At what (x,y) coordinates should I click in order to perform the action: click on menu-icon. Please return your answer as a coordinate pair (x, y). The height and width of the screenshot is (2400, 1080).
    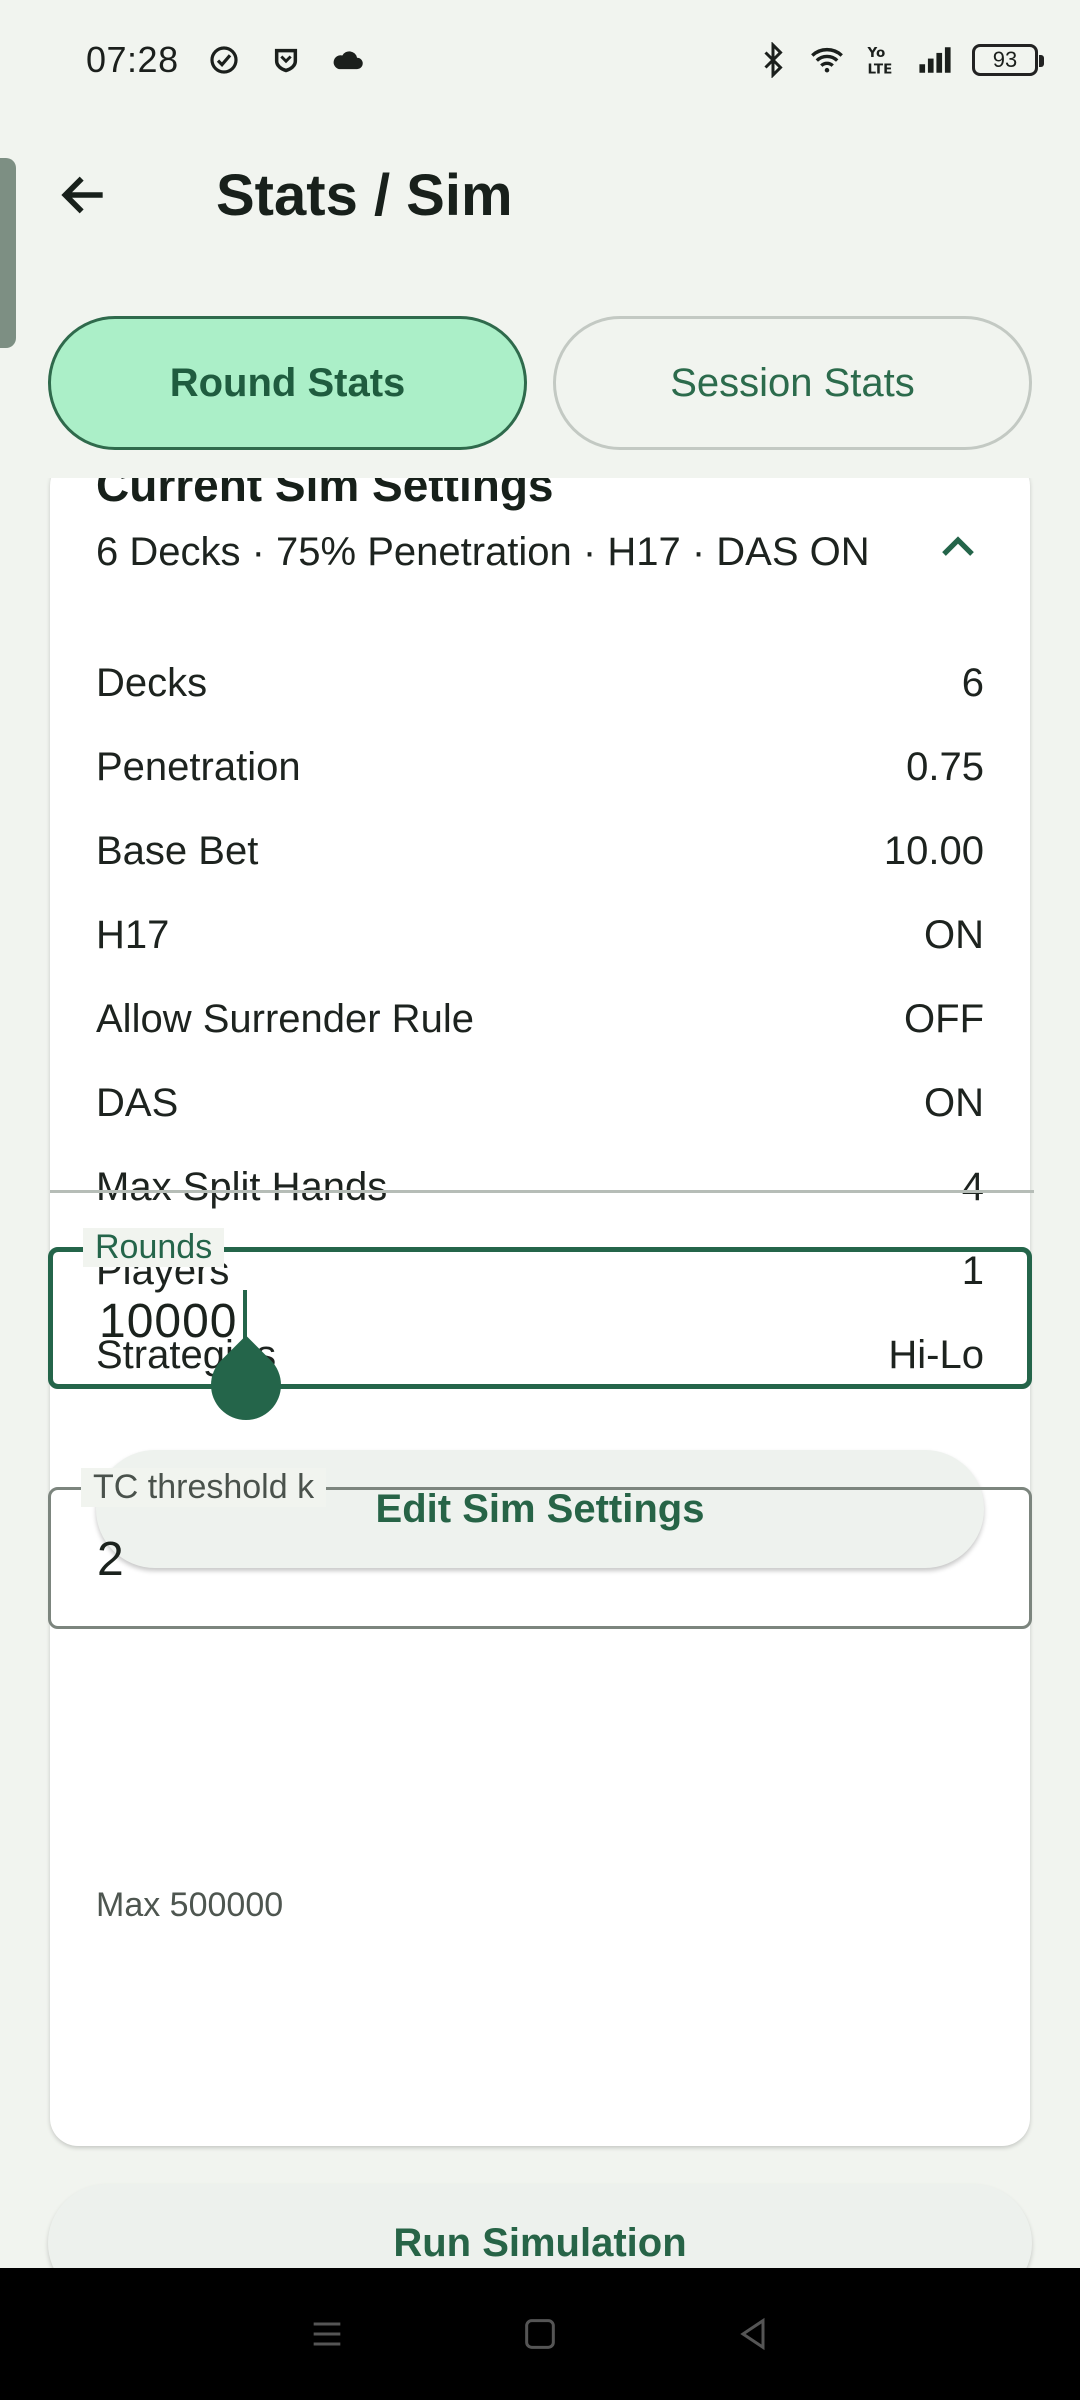
    Looking at the image, I should click on (326, 2334).